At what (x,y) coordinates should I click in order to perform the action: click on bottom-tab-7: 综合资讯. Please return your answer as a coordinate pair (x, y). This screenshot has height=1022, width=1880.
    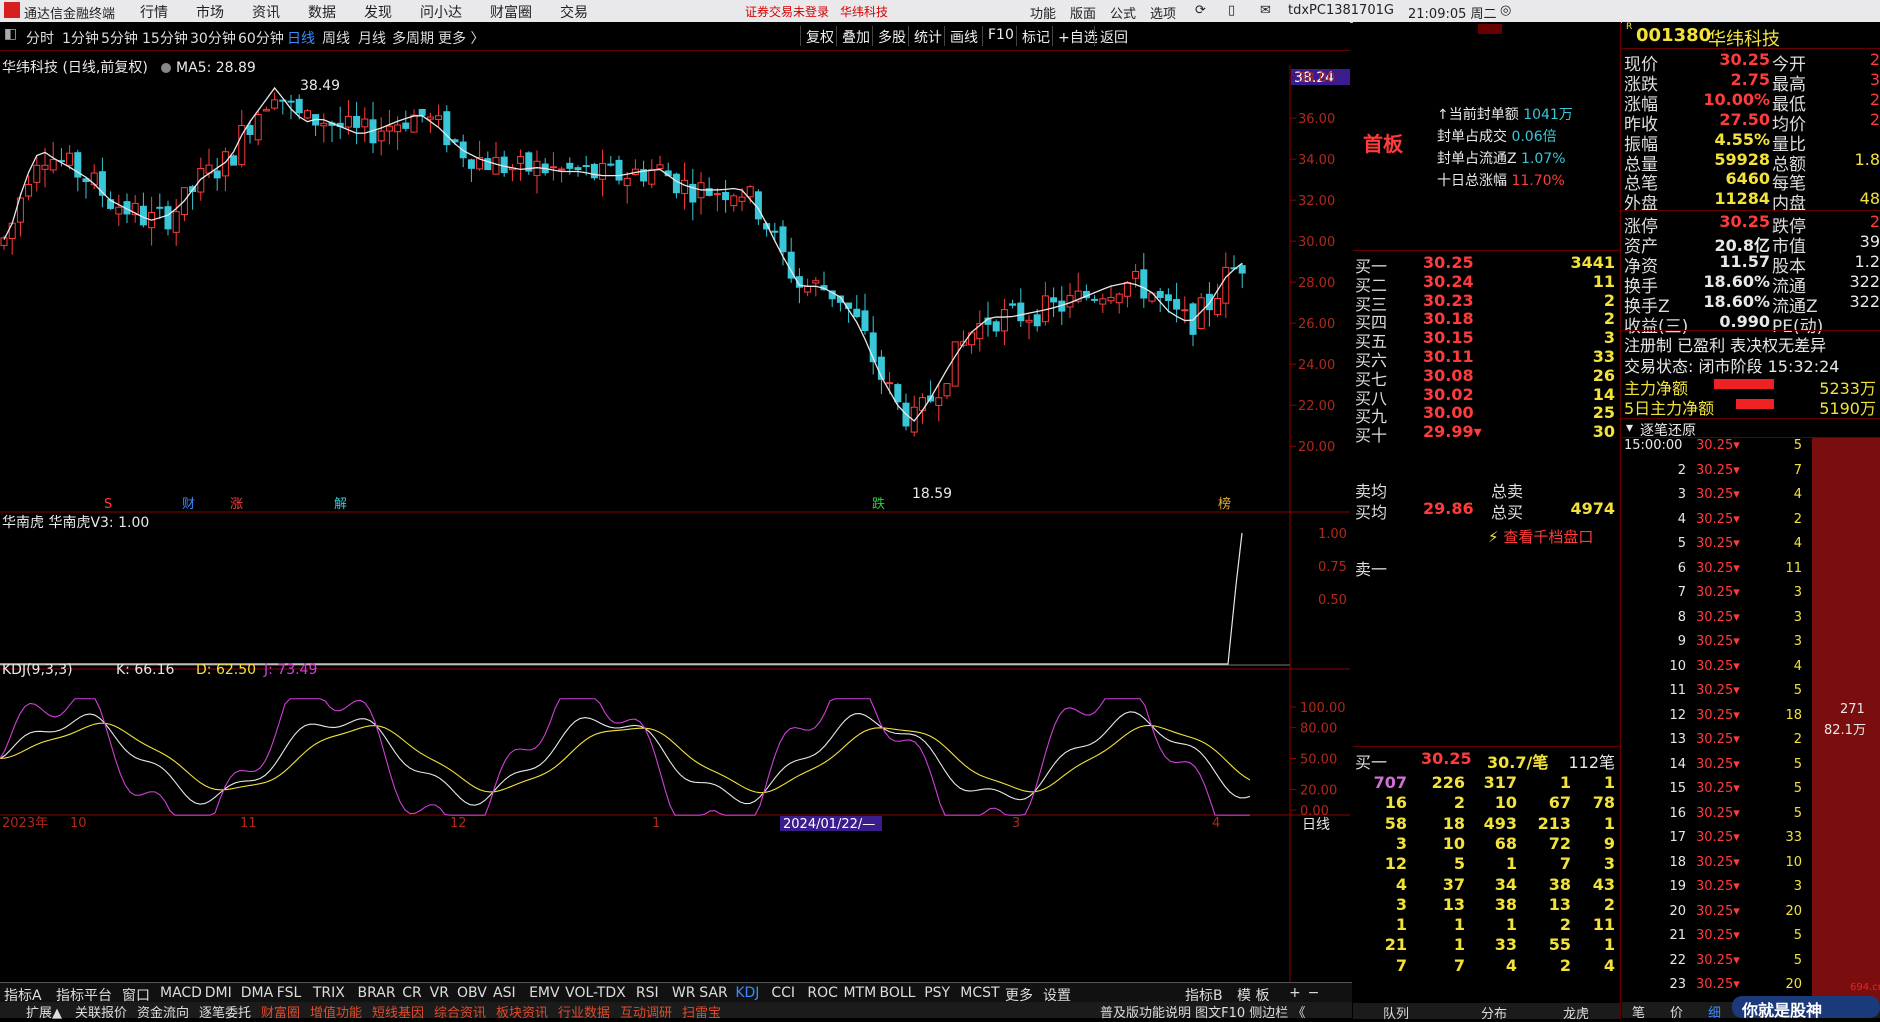
    Looking at the image, I should click on (460, 1011).